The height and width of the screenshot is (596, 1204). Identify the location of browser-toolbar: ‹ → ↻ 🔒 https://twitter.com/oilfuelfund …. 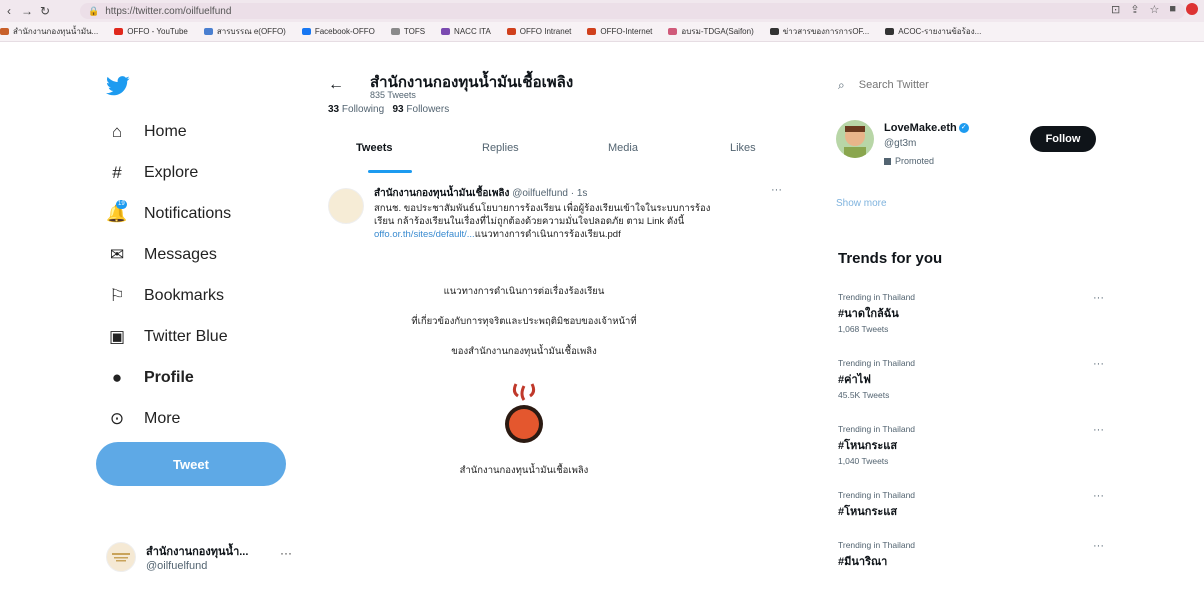
(602, 11).